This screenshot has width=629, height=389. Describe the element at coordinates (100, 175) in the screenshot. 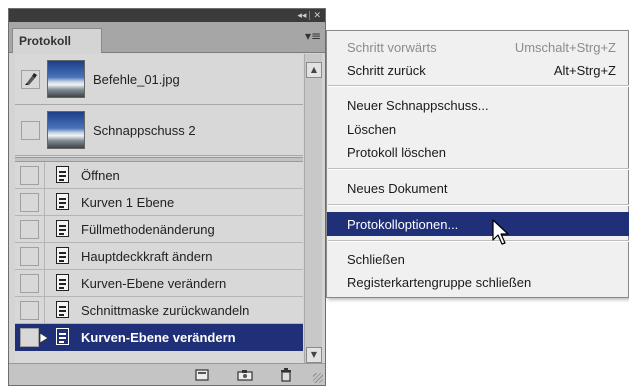

I see `history-state-label: Öffnen` at that location.